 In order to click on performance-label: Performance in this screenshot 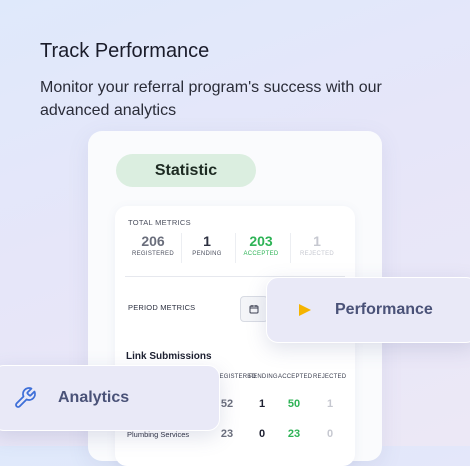, I will do `click(384, 309)`.